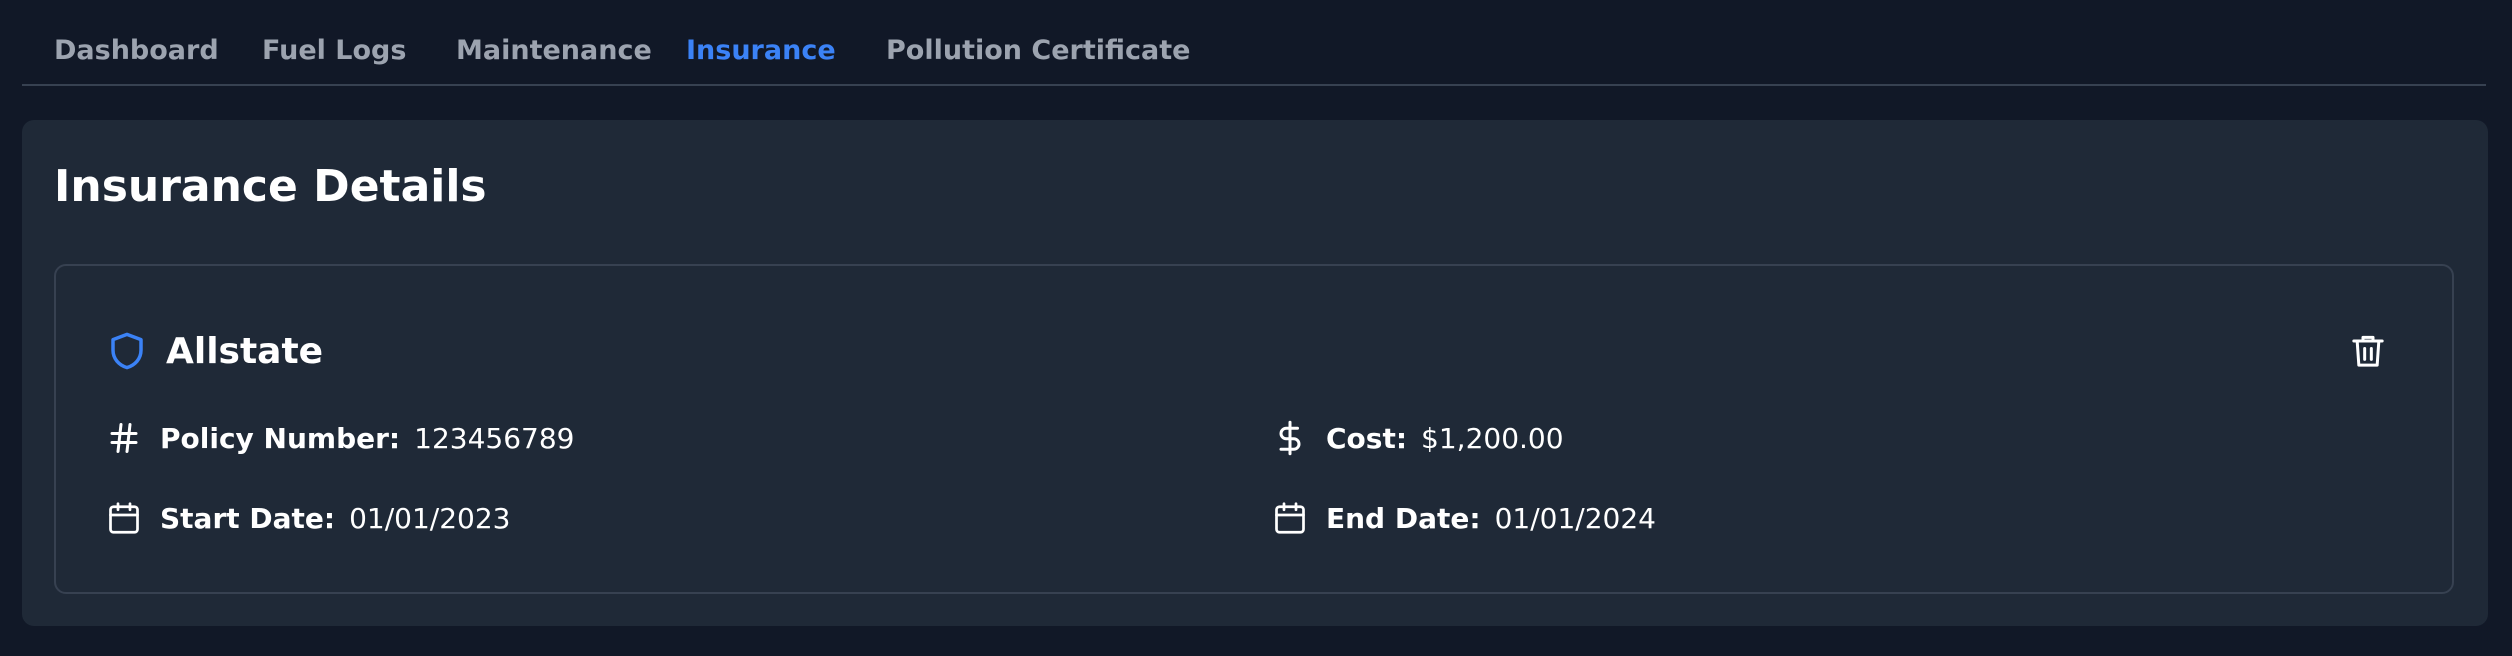  I want to click on policy-number-label: Policy Number:, so click(280, 438).